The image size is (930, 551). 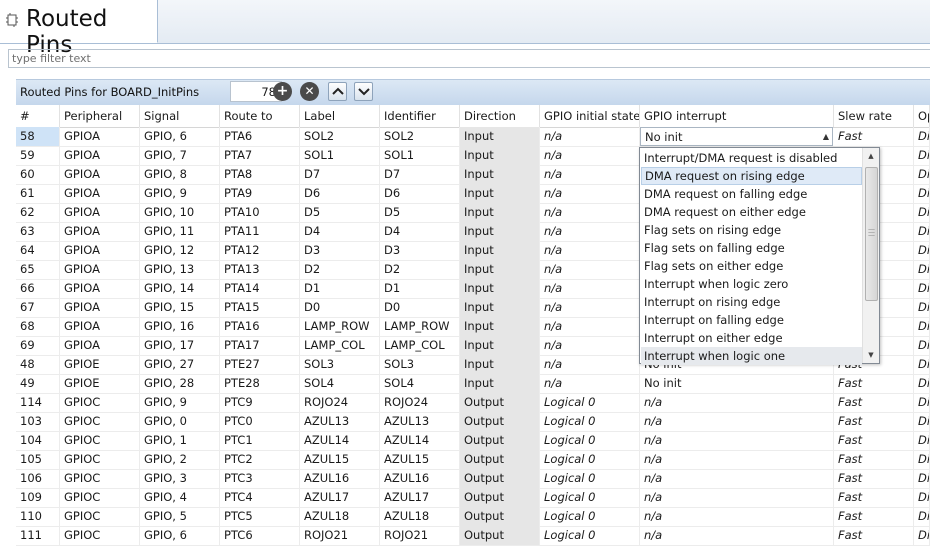 What do you see at coordinates (870, 255) in the screenshot?
I see `dropdown-scrollbar: ▲ — — — ▼` at bounding box center [870, 255].